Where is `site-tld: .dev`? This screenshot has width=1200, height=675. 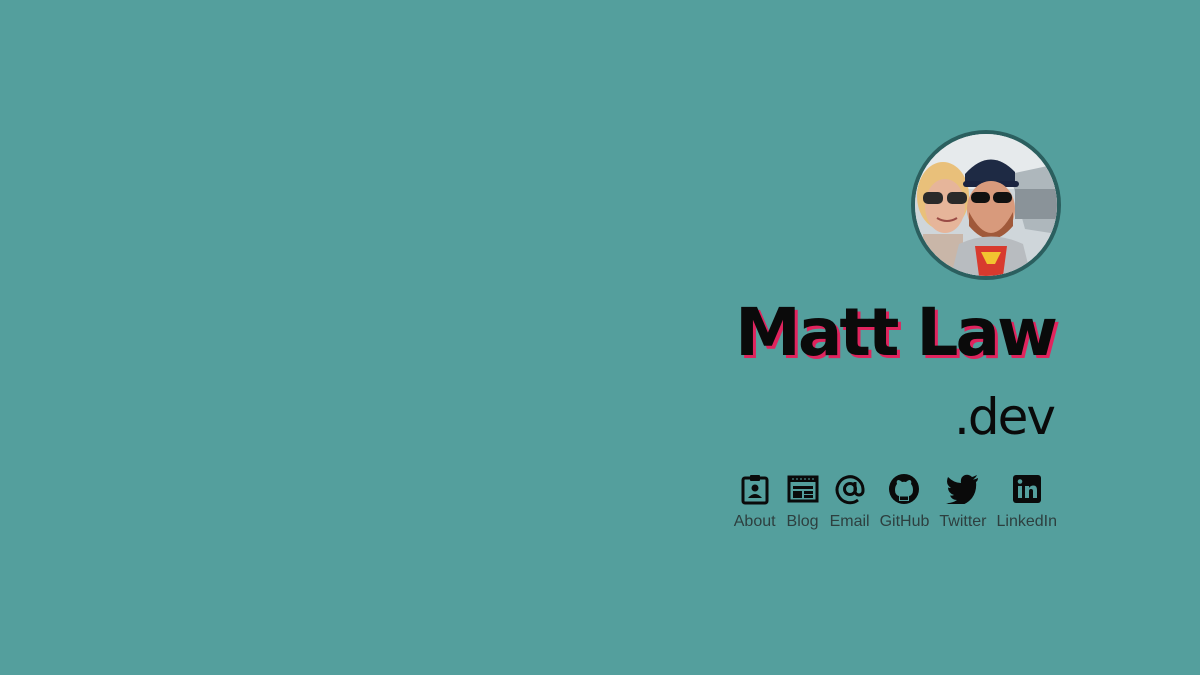 site-tld: .dev is located at coordinates (1005, 417).